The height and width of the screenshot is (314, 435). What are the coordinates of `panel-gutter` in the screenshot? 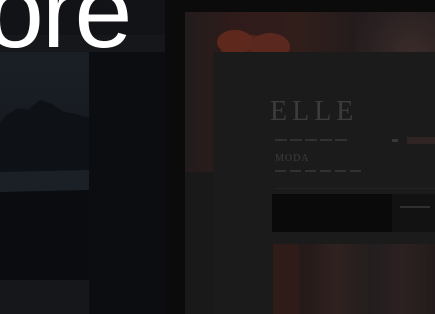 It's located at (127, 183).